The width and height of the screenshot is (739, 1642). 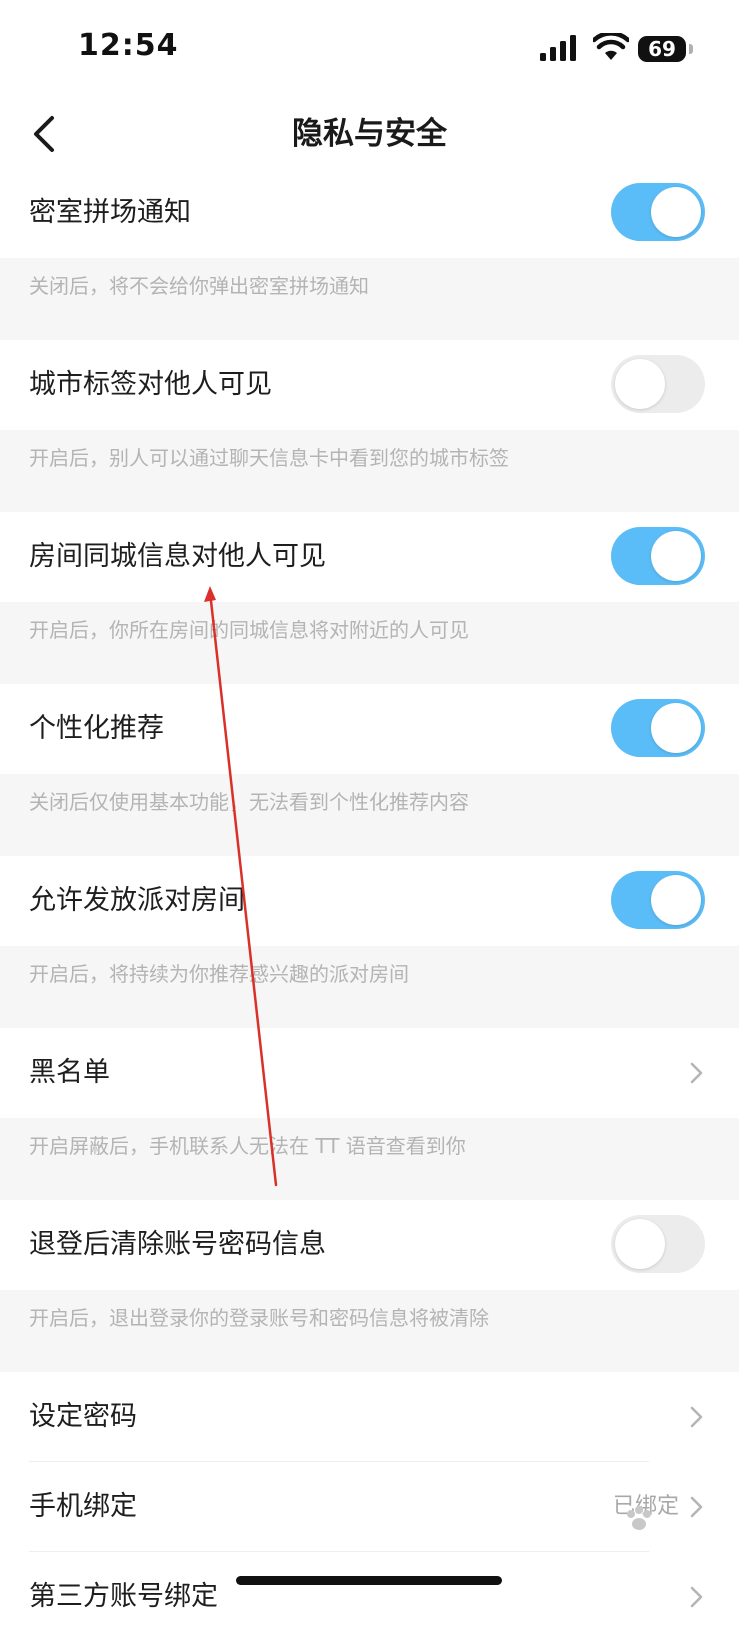 What do you see at coordinates (247, 1146) in the screenshot?
I see `description-text: 开启屏蔽后，手机联系人无法在 TT 语音查看到你` at bounding box center [247, 1146].